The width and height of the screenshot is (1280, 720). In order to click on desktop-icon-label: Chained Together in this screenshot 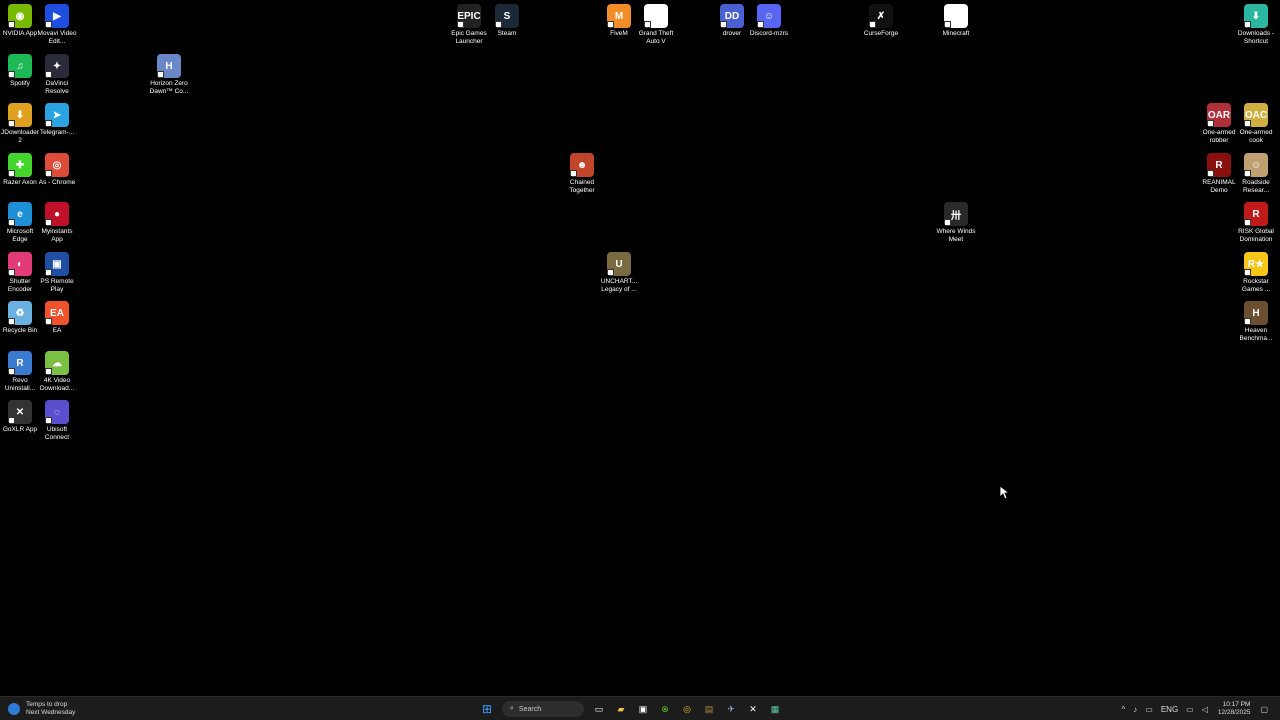, I will do `click(582, 186)`.